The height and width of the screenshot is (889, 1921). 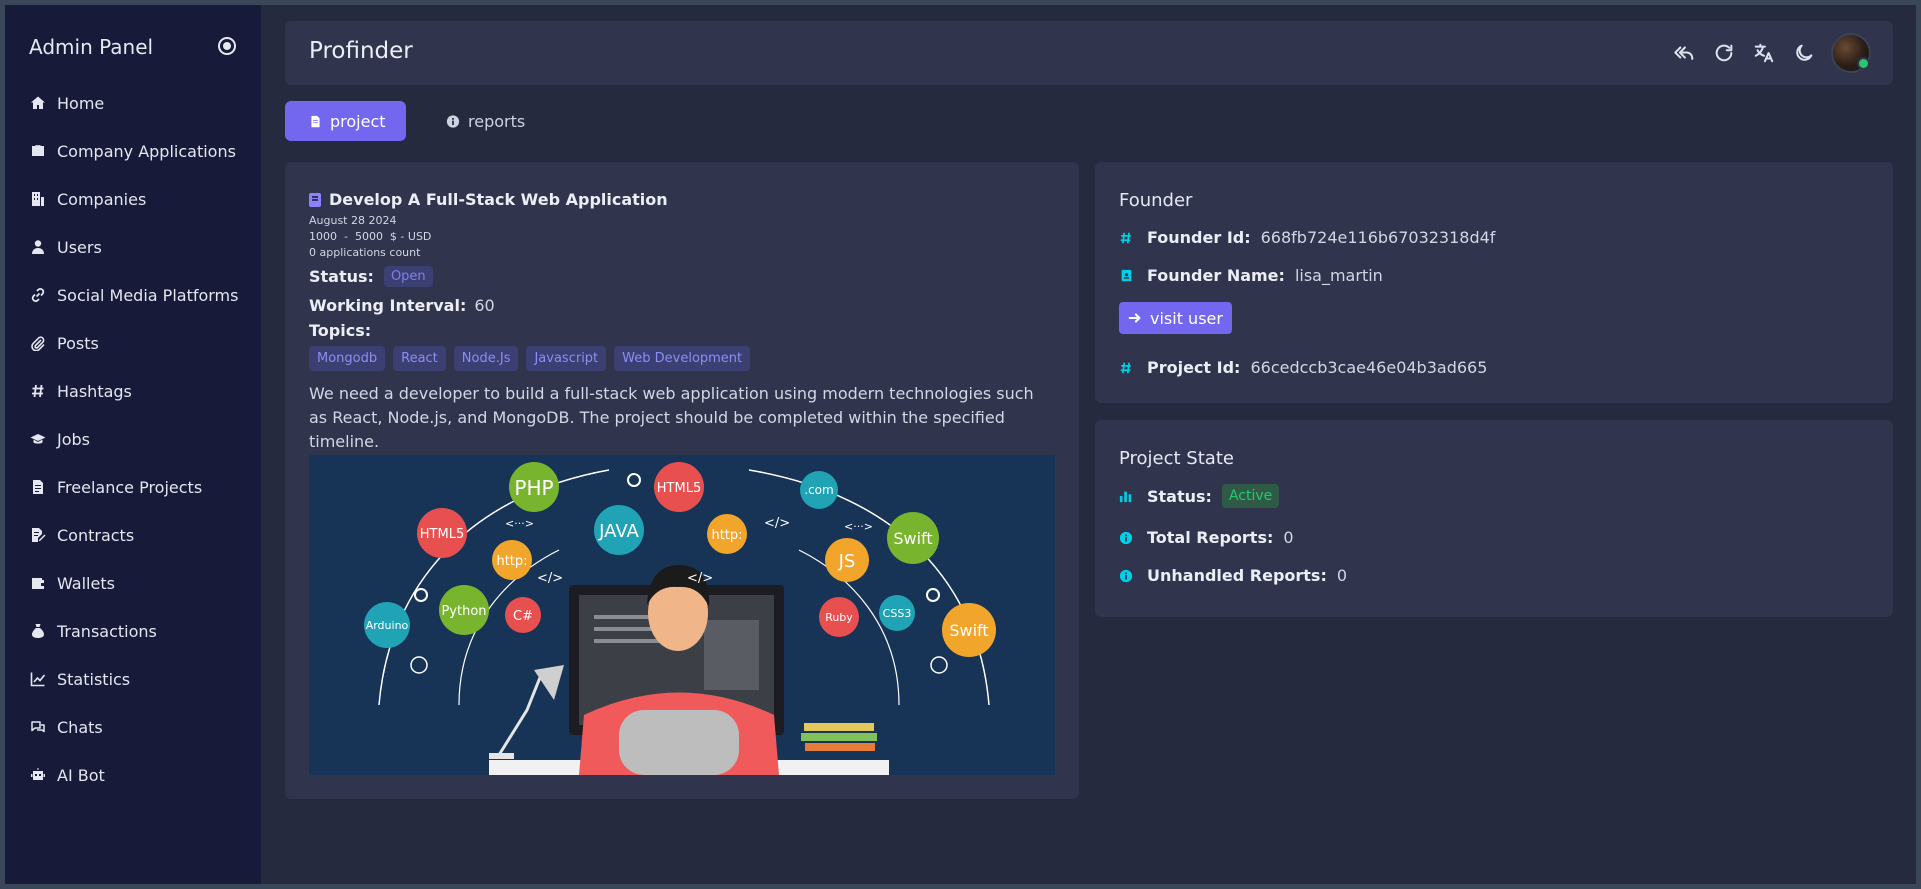 I want to click on bubble-swift-top: Swift, so click(x=913, y=538).